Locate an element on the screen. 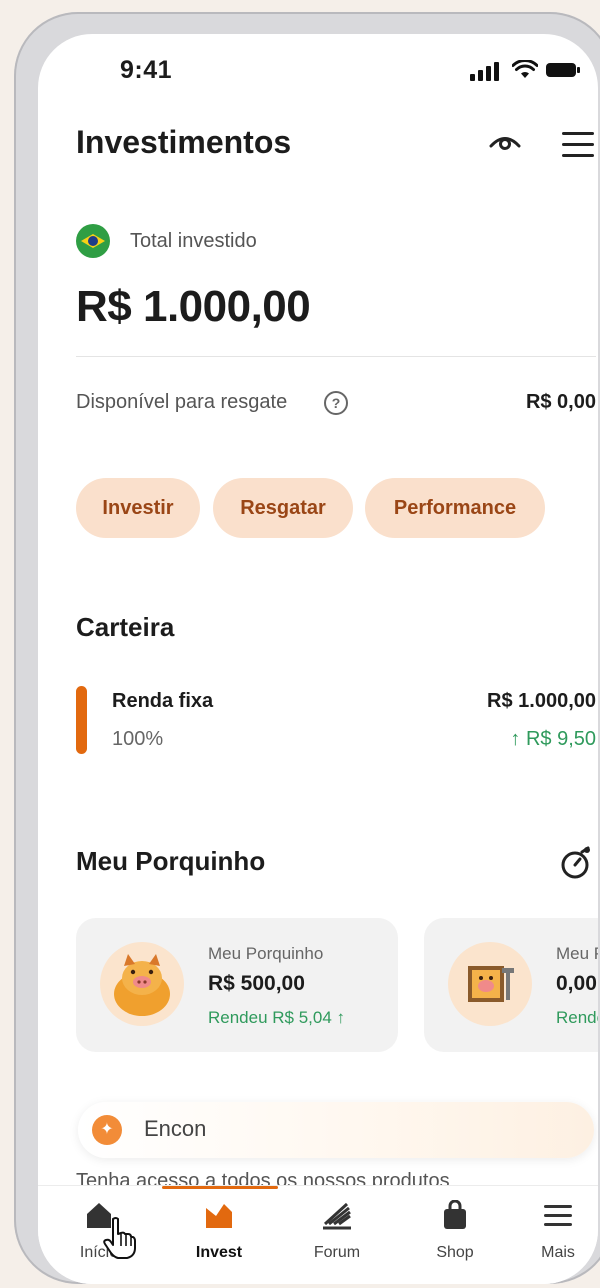  timer-icon is located at coordinates (576, 863).